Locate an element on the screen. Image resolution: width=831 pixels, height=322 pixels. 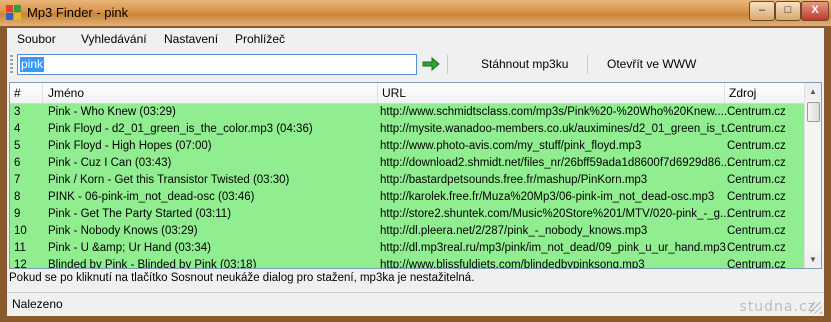
row-number: 8 is located at coordinates (17, 197).